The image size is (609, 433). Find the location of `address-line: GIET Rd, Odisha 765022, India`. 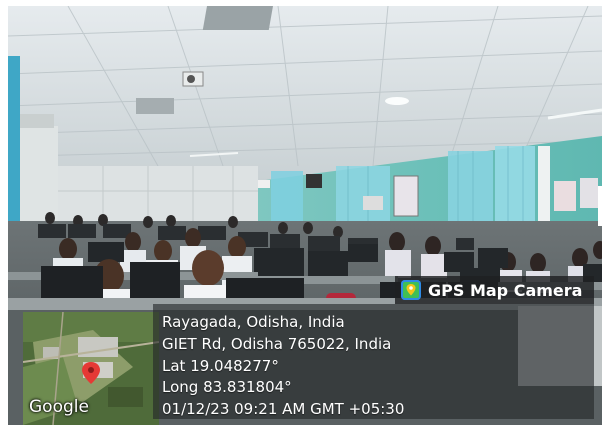

address-line: GIET Rd, Odisha 765022, India is located at coordinates (277, 344).